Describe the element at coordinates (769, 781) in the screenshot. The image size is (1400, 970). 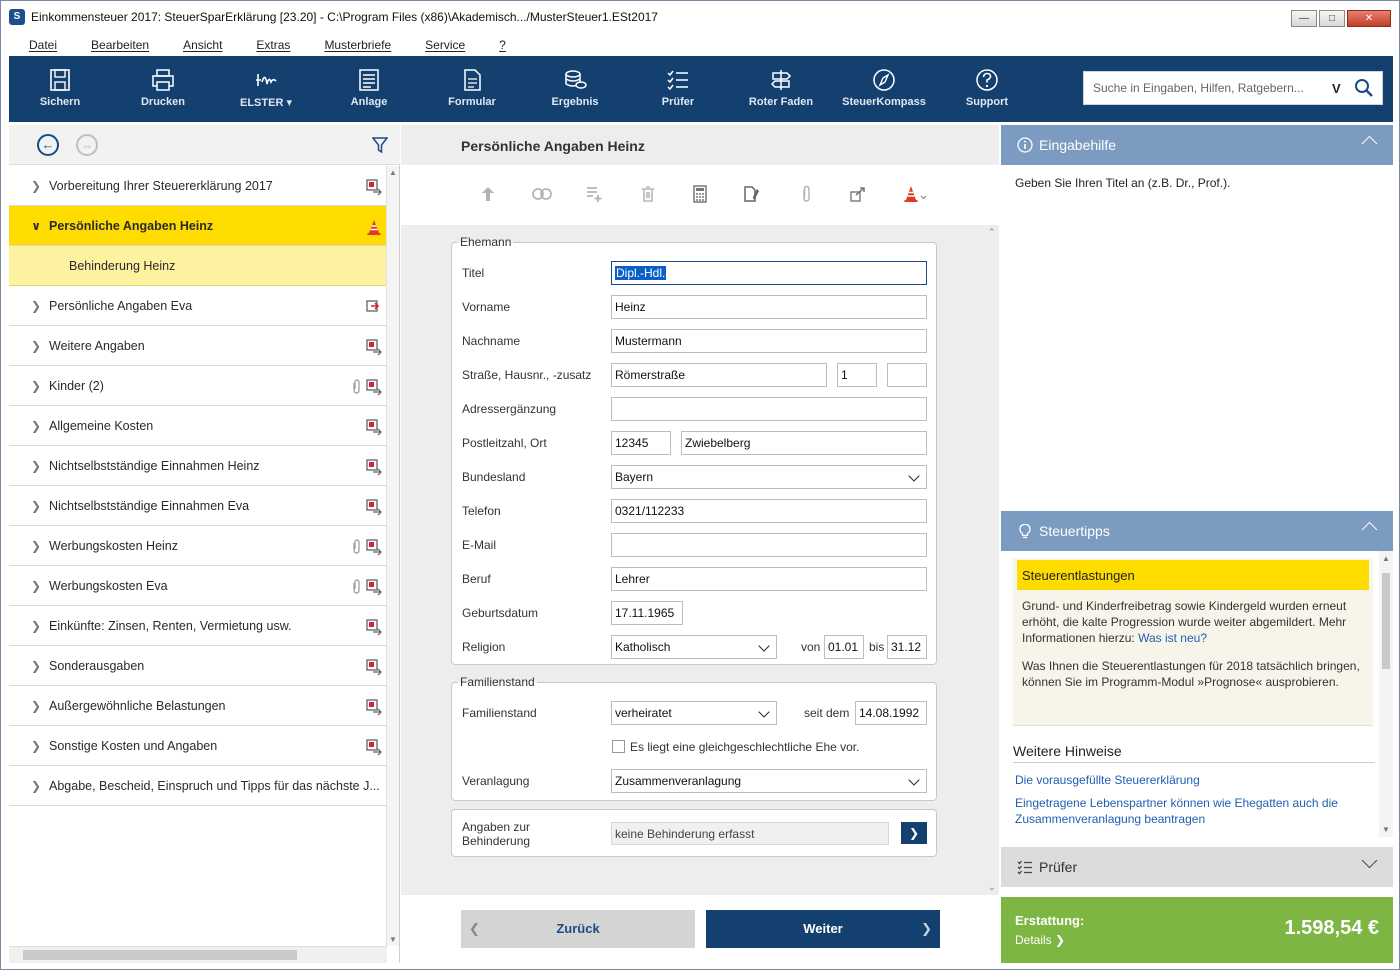
I see `veranlagung-select: Zusammenveranlagung` at that location.